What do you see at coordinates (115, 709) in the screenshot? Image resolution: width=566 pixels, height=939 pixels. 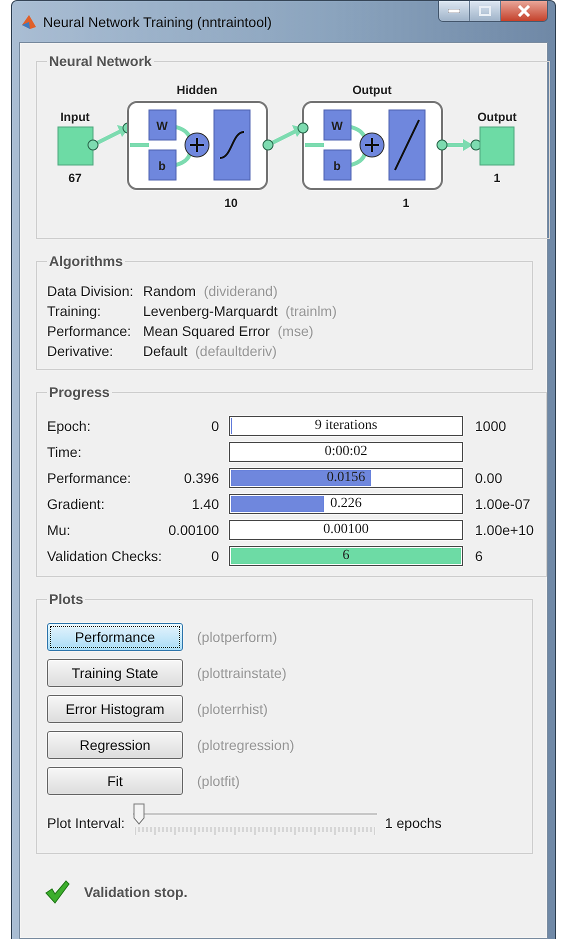 I see `plot-button: Error Histogram` at bounding box center [115, 709].